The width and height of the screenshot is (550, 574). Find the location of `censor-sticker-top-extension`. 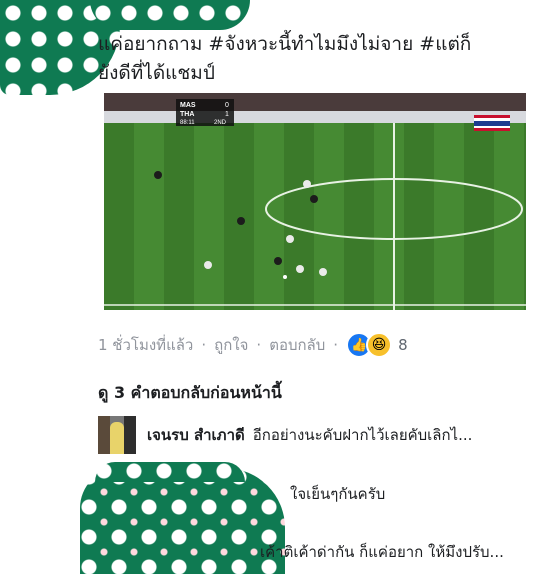

censor-sticker-top-extension is located at coordinates (170, 15).